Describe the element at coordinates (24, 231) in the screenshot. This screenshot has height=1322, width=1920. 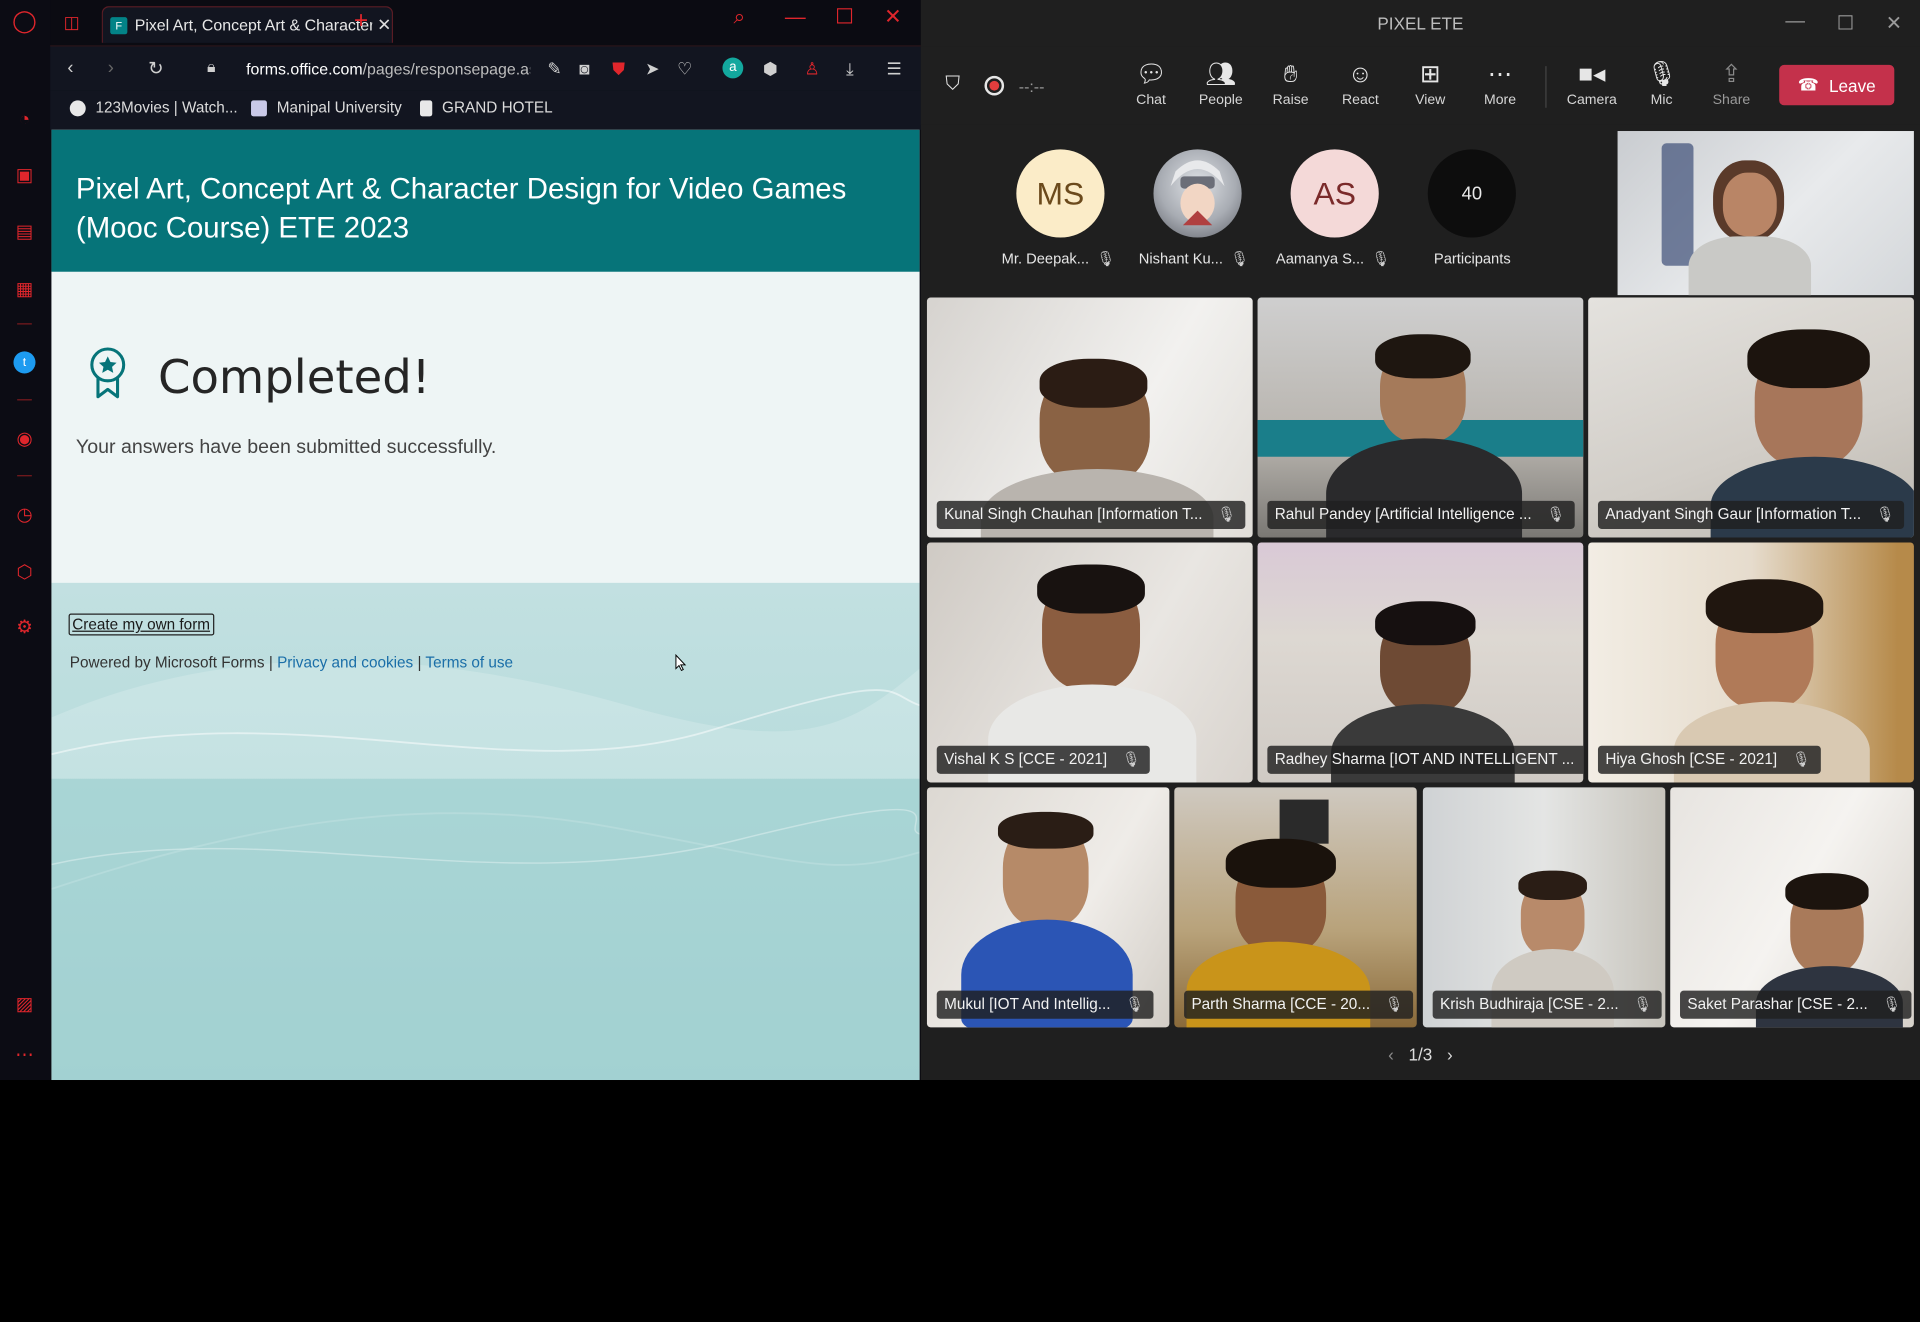
I see `twitch-icon: ▤` at that location.